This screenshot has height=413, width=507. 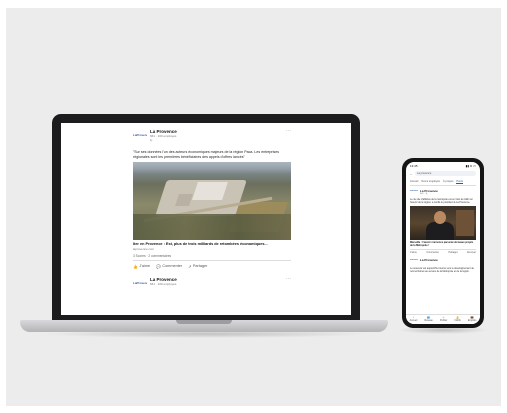 What do you see at coordinates (204, 322) in the screenshot?
I see `laptop-notch` at bounding box center [204, 322].